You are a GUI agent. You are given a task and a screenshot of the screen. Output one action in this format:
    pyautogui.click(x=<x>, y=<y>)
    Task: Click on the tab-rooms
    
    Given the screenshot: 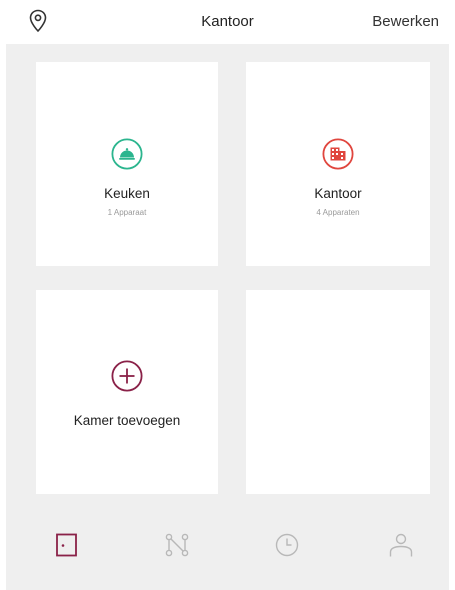 What is the action you would take?
    pyautogui.click(x=67, y=545)
    